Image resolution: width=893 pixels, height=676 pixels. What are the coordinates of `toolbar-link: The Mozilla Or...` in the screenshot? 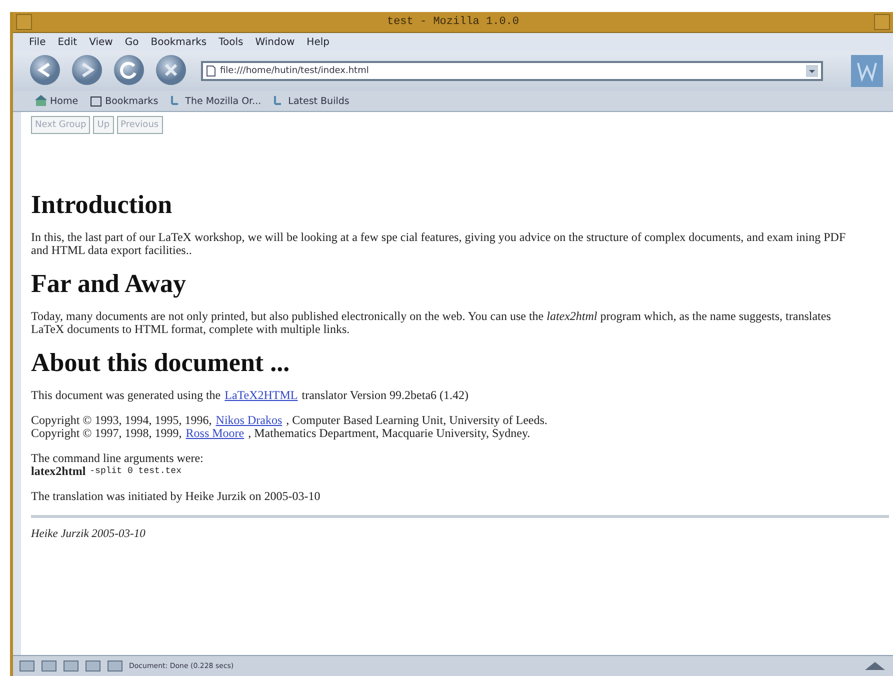 It's located at (216, 101).